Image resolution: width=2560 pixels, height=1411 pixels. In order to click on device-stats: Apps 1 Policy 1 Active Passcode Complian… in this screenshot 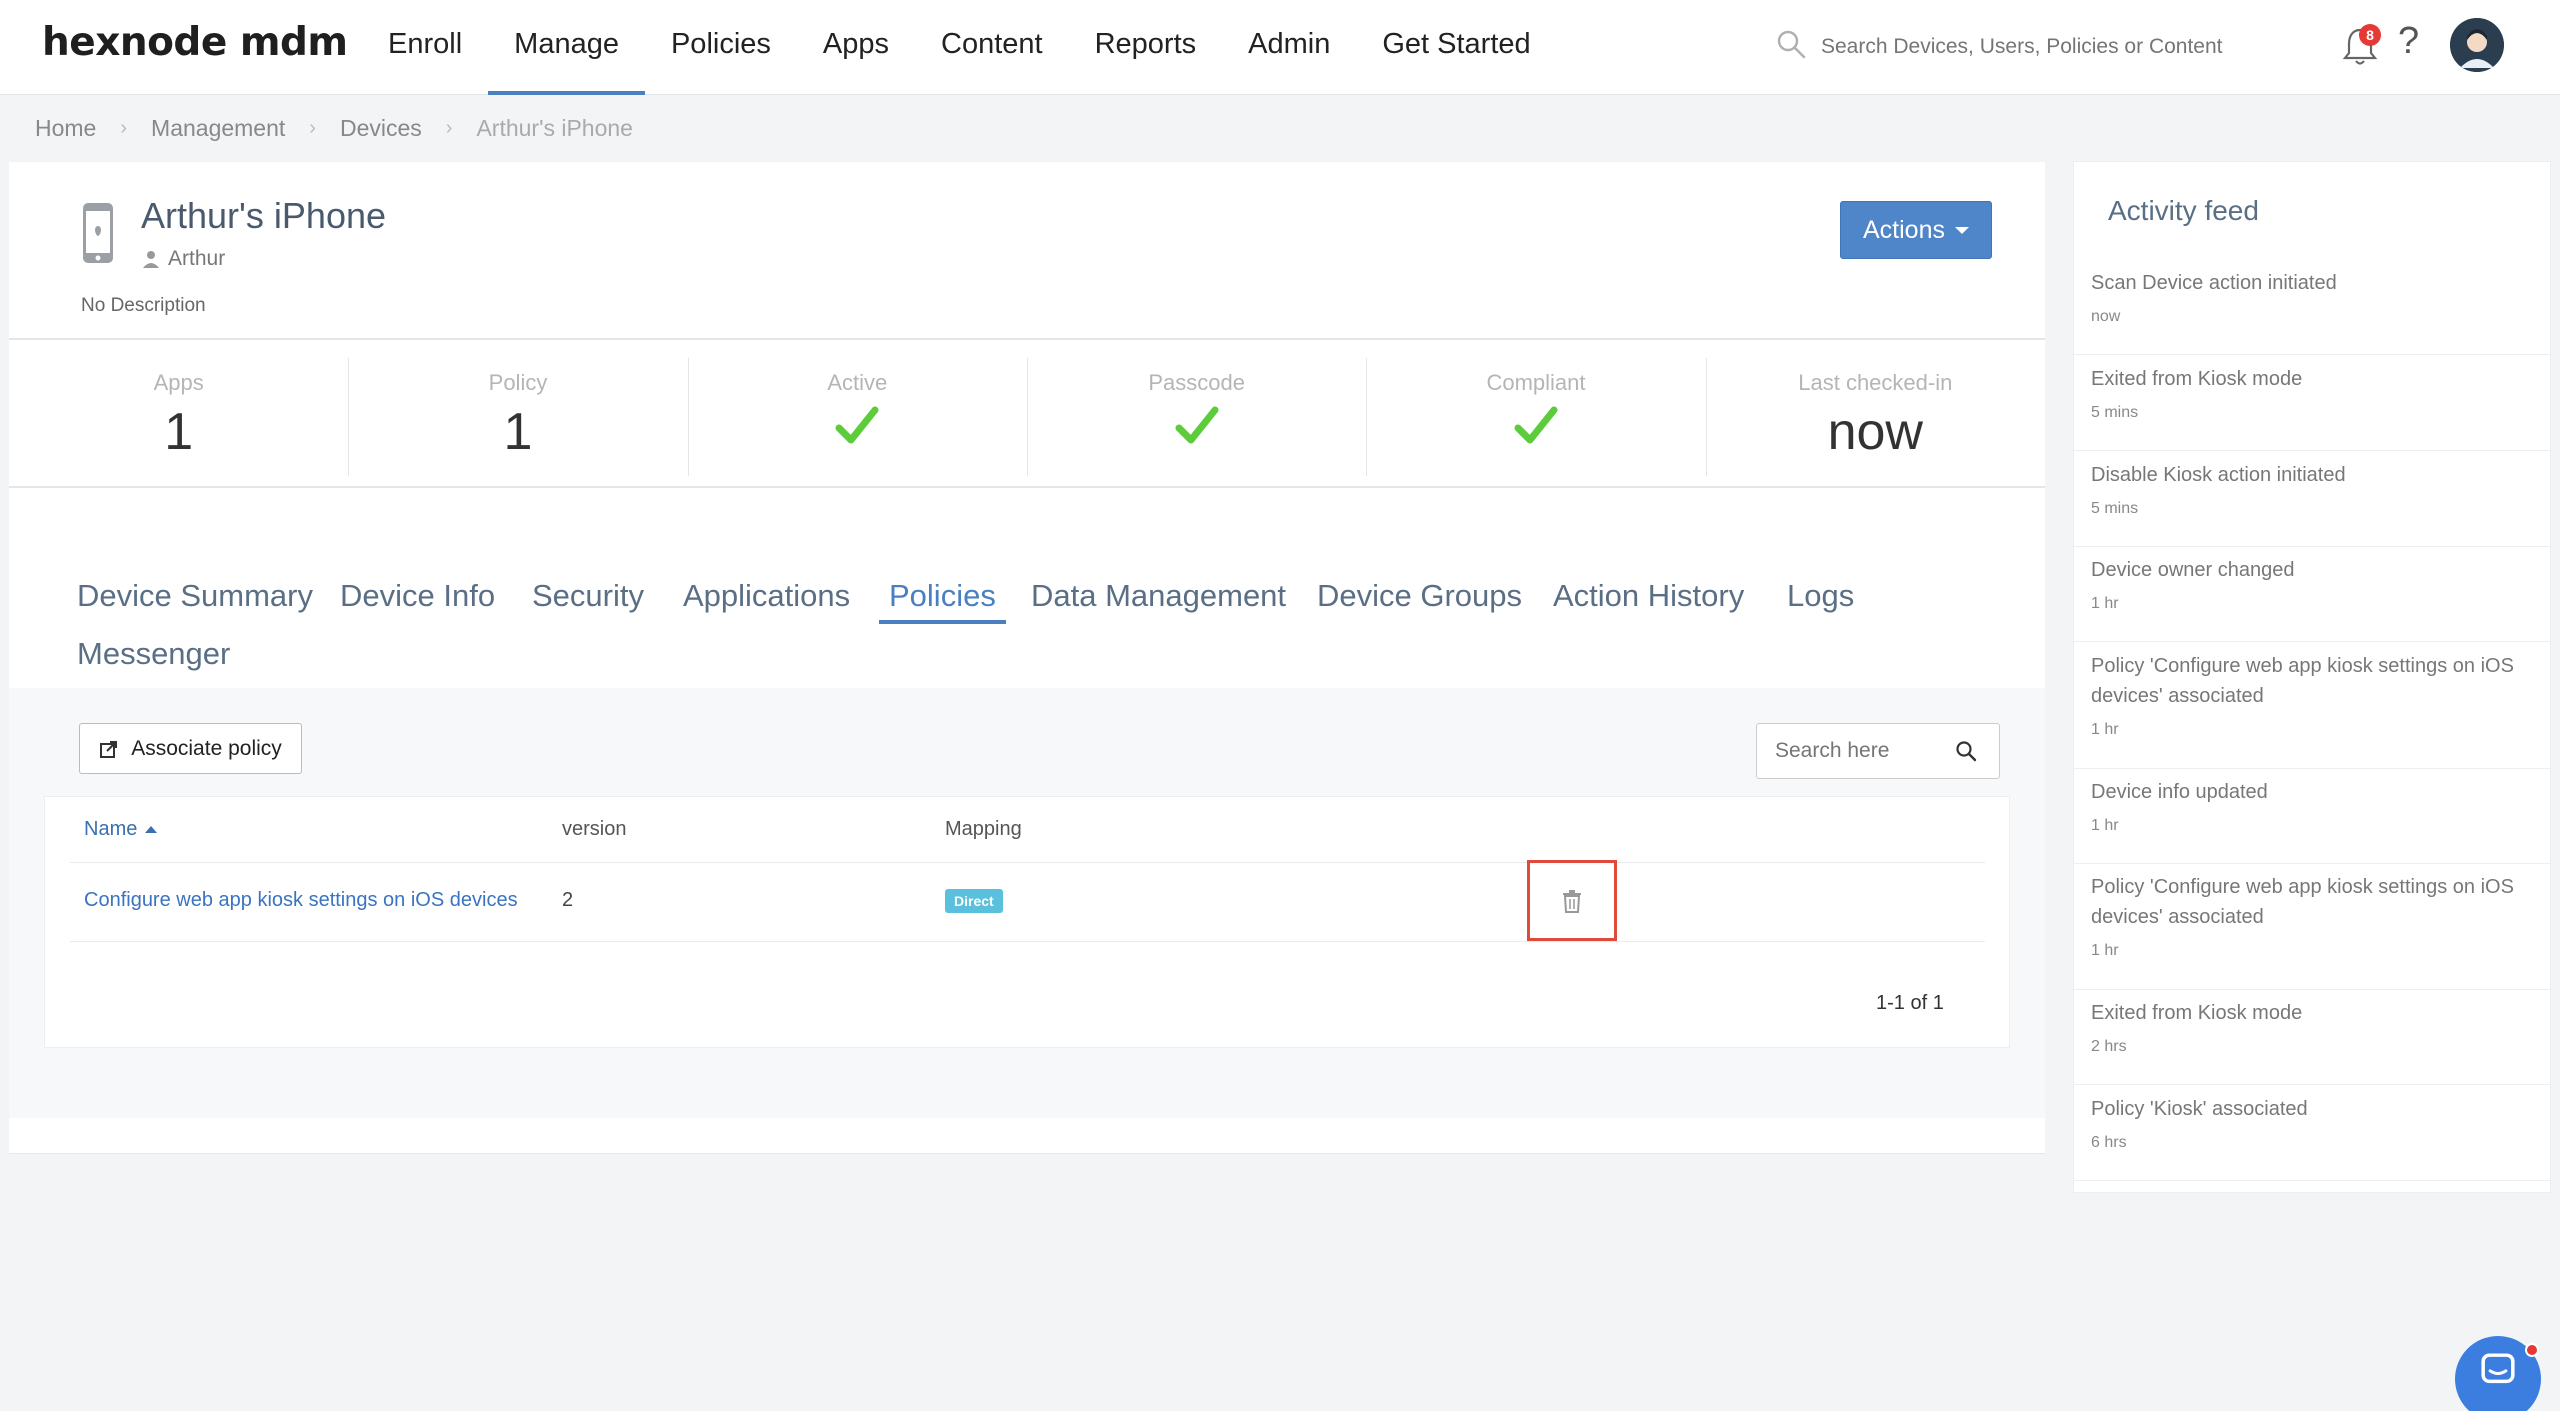, I will do `click(1027, 413)`.